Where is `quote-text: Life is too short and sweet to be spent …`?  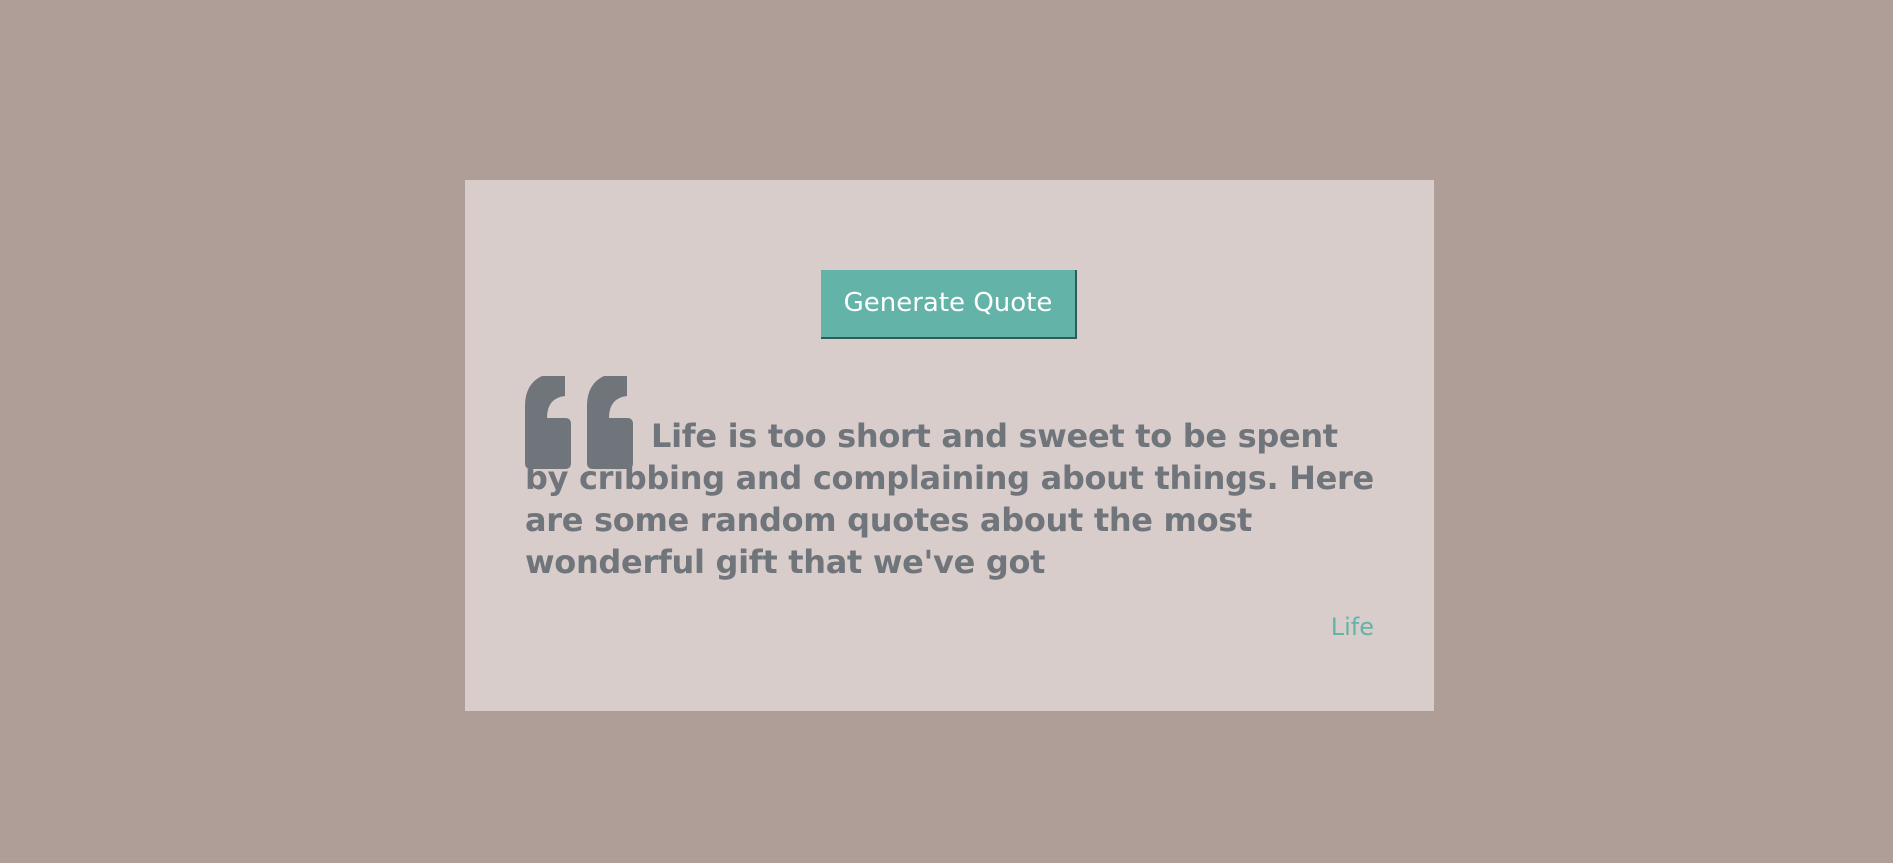
quote-text: Life is too short and sweet to be spent … is located at coordinates (949, 499).